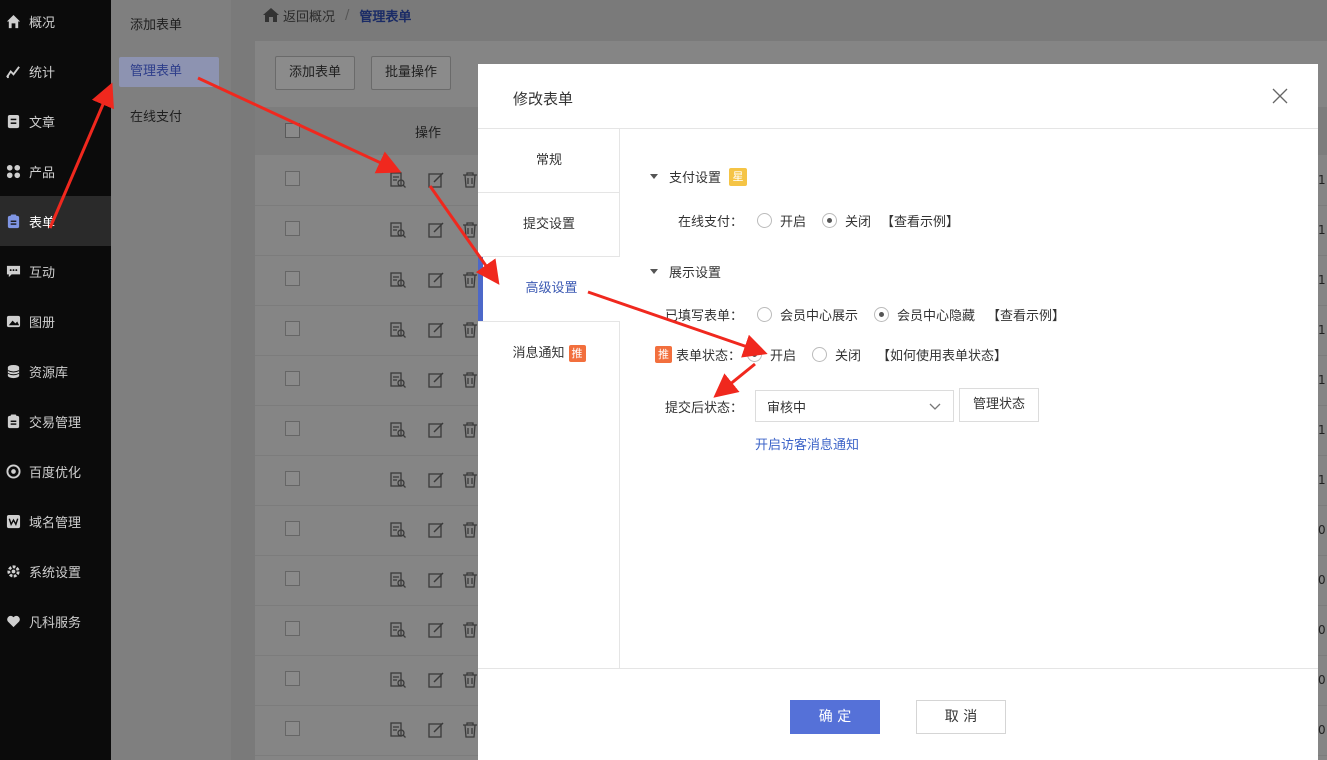 The height and width of the screenshot is (760, 1327). I want to click on online-pay-off-radio: 关闭, so click(846, 220).